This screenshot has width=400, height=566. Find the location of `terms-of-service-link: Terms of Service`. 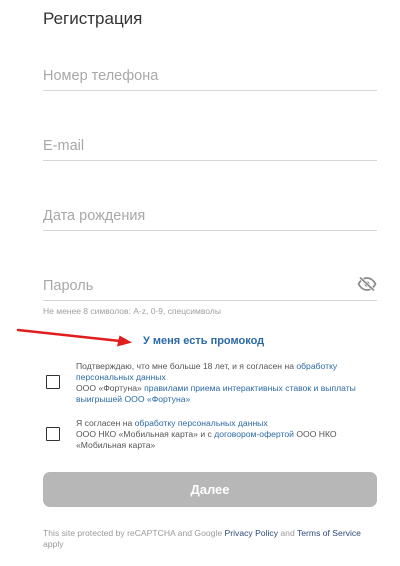

terms-of-service-link: Terms of Service is located at coordinates (329, 533).